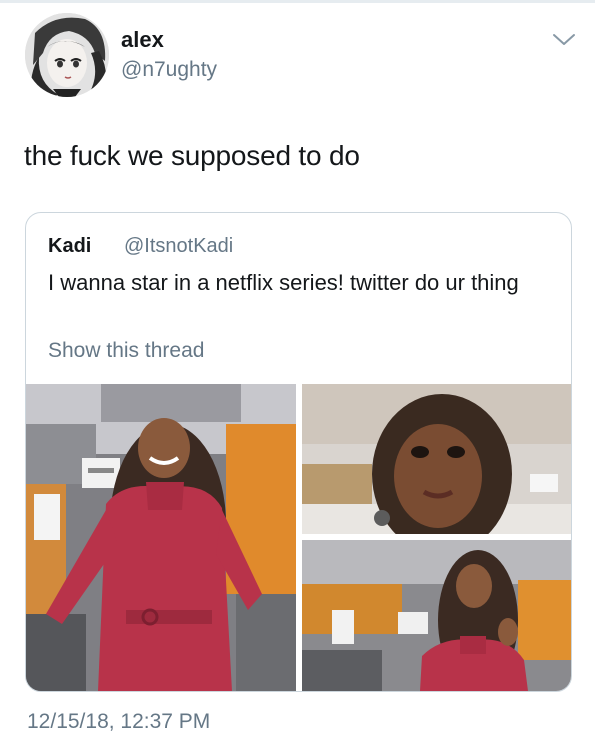 This screenshot has width=595, height=738. What do you see at coordinates (297, 1) in the screenshot?
I see `top-divider` at bounding box center [297, 1].